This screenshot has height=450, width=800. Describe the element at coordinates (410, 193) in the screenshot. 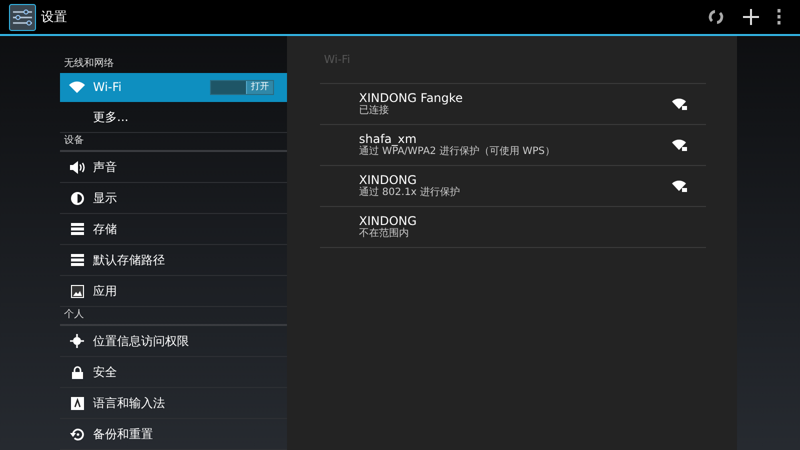

I see `network-status: 通过 802.1x 进行保护` at that location.